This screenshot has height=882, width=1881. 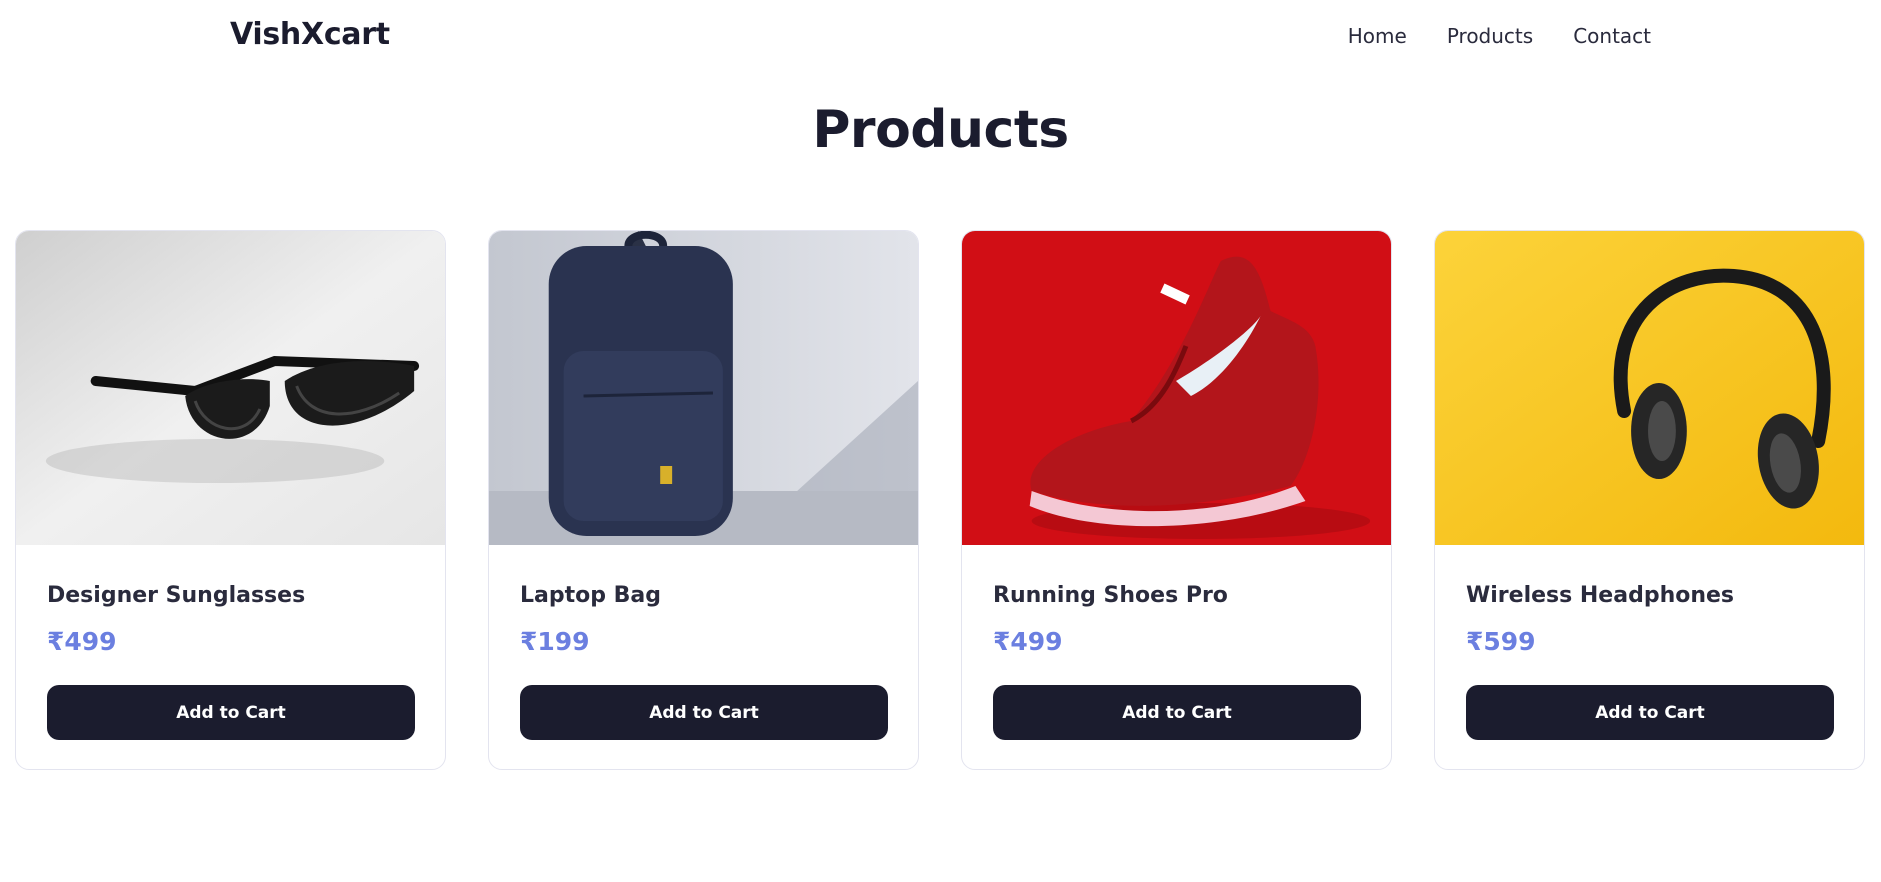 What do you see at coordinates (230, 388) in the screenshot?
I see `sunglasses-image` at bounding box center [230, 388].